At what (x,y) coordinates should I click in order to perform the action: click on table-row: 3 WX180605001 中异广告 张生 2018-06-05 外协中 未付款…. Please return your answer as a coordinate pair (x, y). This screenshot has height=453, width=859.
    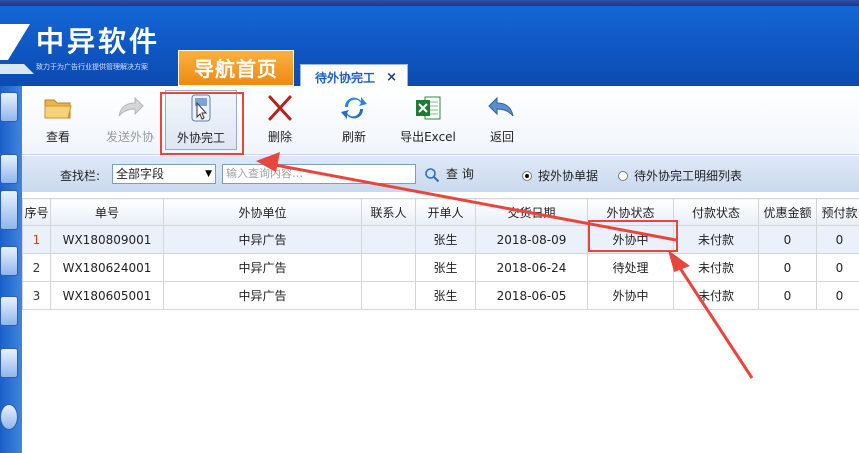
    Looking at the image, I should click on (440, 295).